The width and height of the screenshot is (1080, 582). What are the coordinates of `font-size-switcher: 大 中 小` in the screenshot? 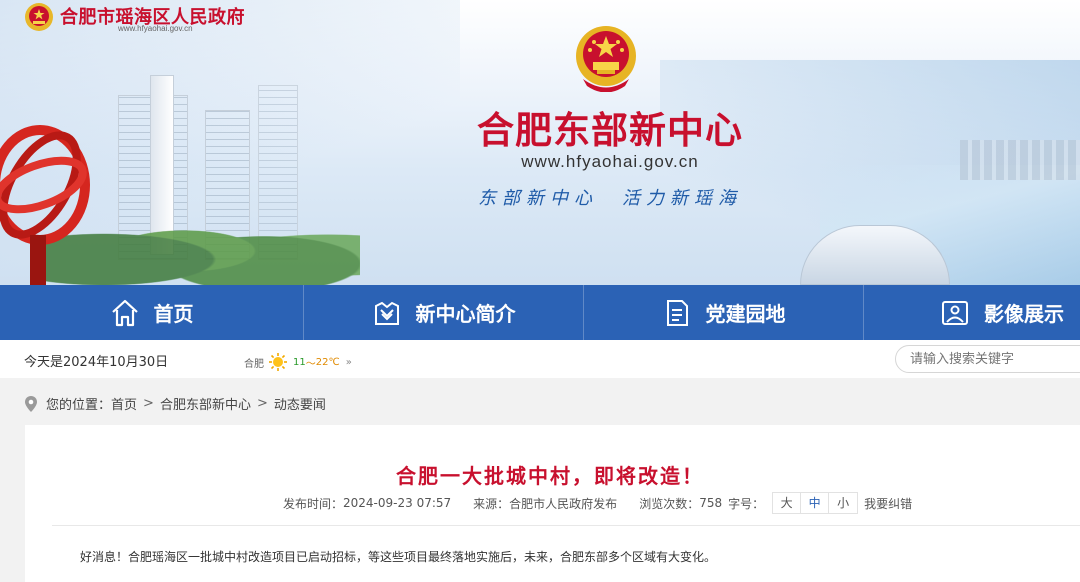 It's located at (815, 503).